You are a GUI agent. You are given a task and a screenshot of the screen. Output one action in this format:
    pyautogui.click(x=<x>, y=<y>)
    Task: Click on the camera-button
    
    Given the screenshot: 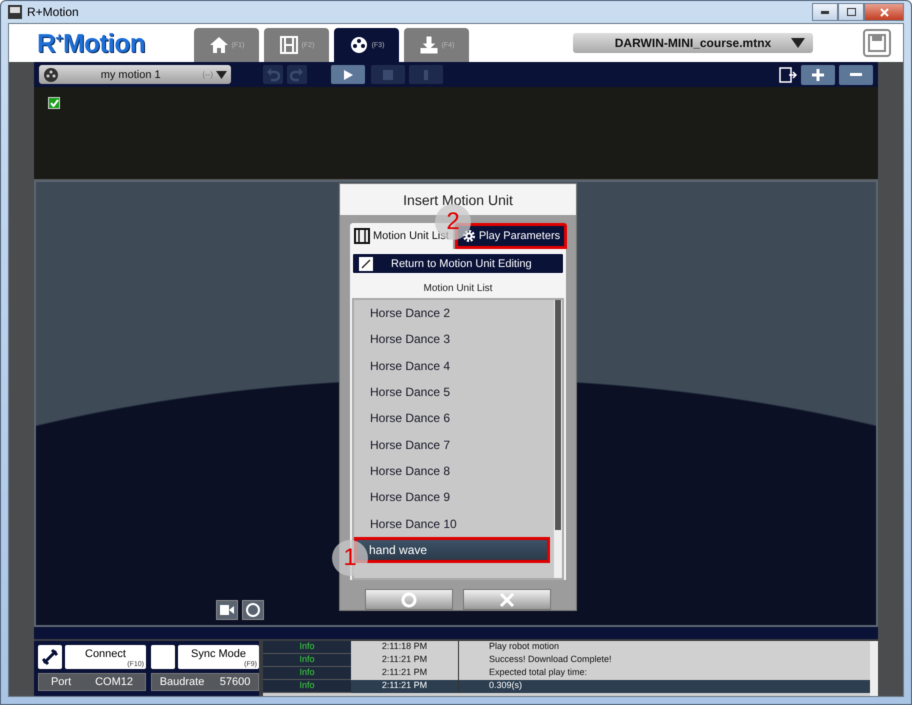 What is the action you would take?
    pyautogui.click(x=227, y=610)
    